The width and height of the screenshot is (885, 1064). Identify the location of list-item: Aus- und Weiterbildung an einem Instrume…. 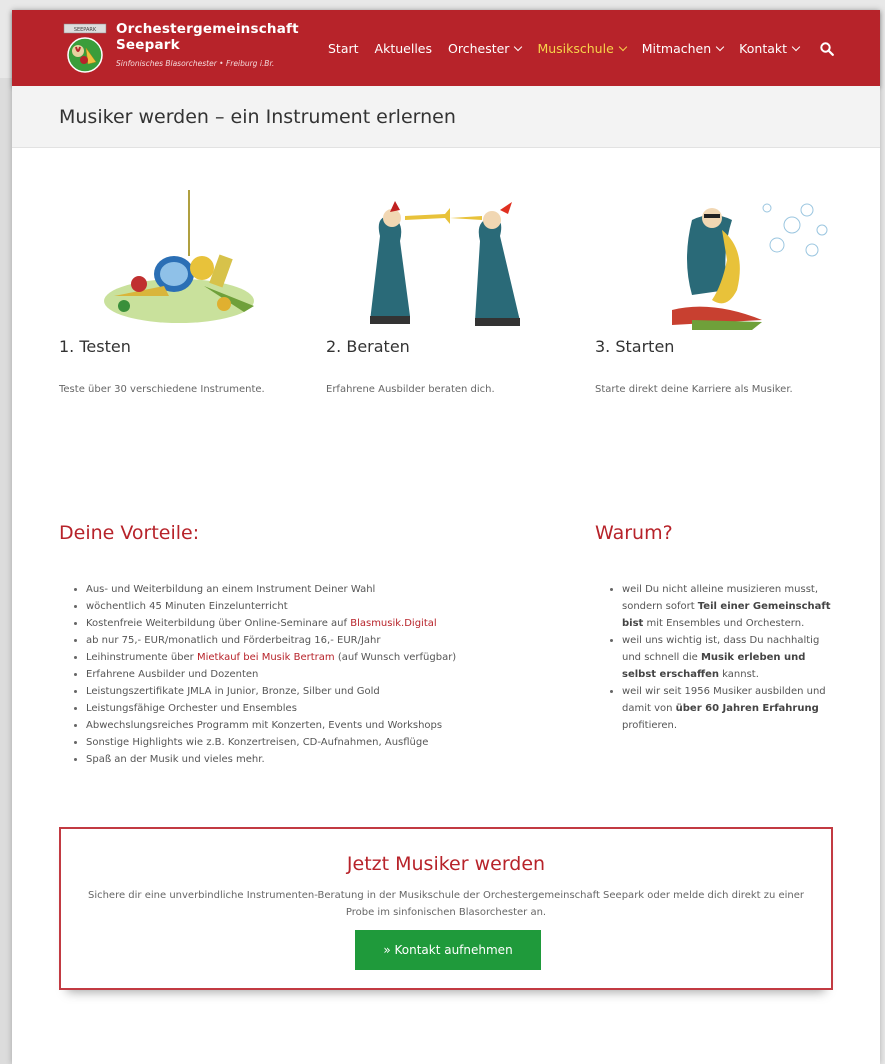
(264, 589).